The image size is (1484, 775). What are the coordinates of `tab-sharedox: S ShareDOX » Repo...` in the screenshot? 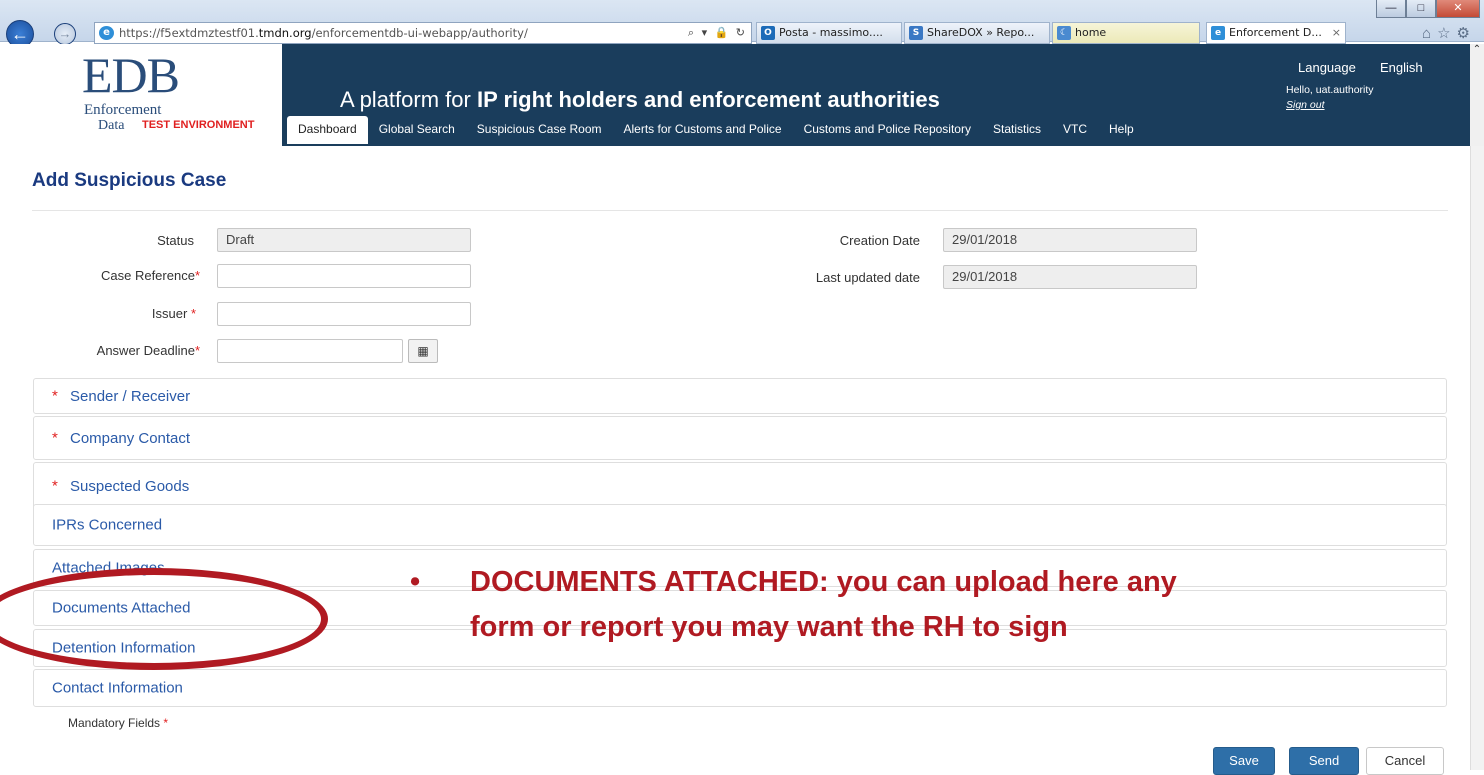 It's located at (977, 33).